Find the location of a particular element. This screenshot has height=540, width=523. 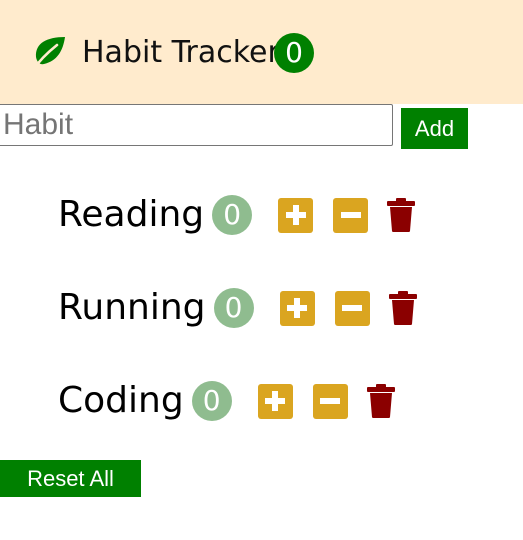

reset-all-button: Reset All is located at coordinates (70, 478).